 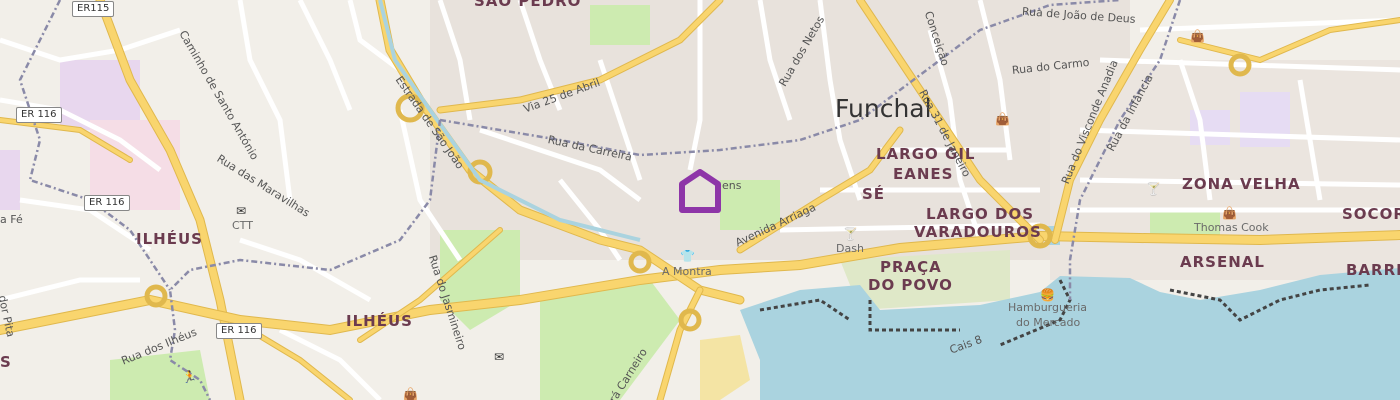 I want to click on poi-label-thomas-cook: Thomas Cook, so click(x=1231, y=227).